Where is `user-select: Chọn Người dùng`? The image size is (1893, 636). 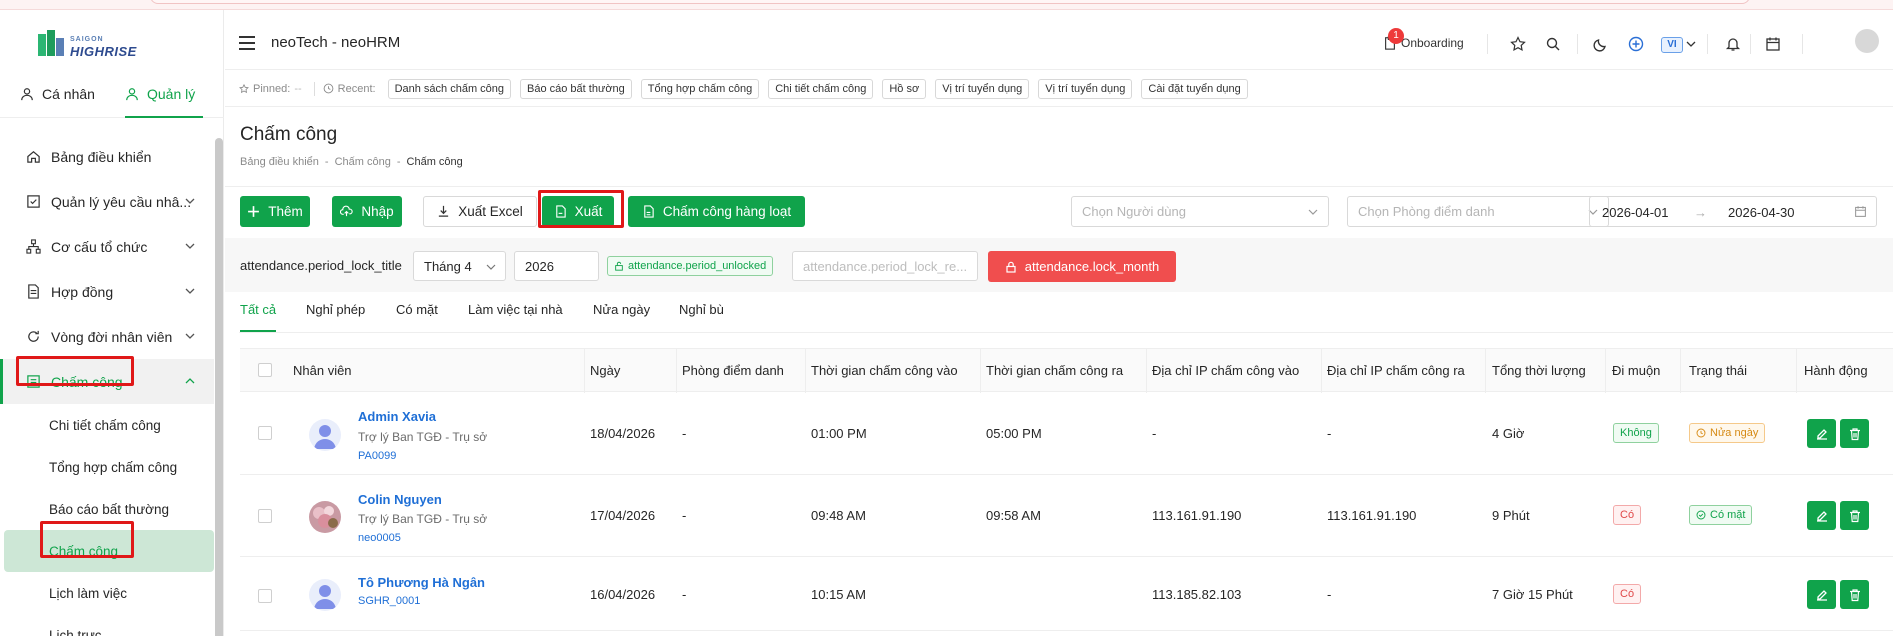
user-select: Chọn Người dùng is located at coordinates (1200, 211).